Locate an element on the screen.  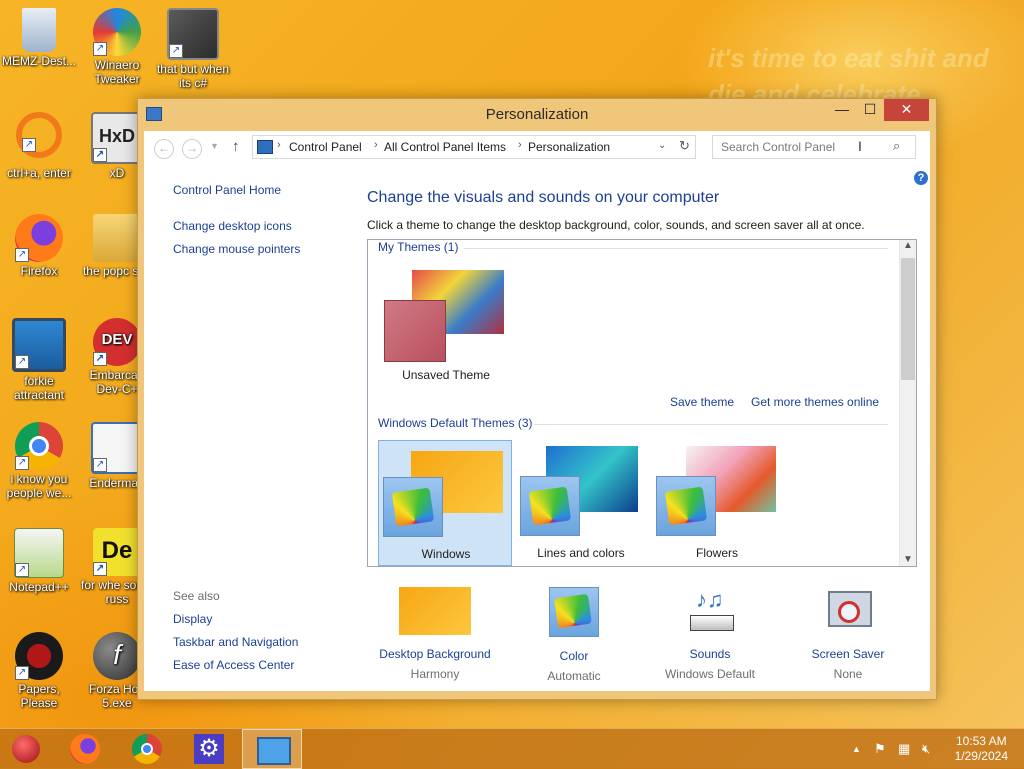
desktop-icon-winaero: ↗ Winaero Tweaker is located at coordinates (117, 47).